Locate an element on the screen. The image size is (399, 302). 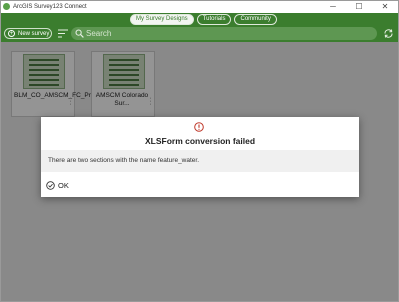
tab-tutorials: Tutorials is located at coordinates (214, 19).